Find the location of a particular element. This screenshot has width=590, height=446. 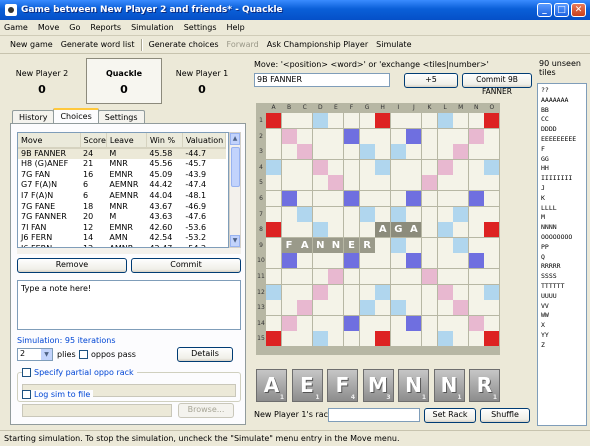

rack-input is located at coordinates (374, 415).